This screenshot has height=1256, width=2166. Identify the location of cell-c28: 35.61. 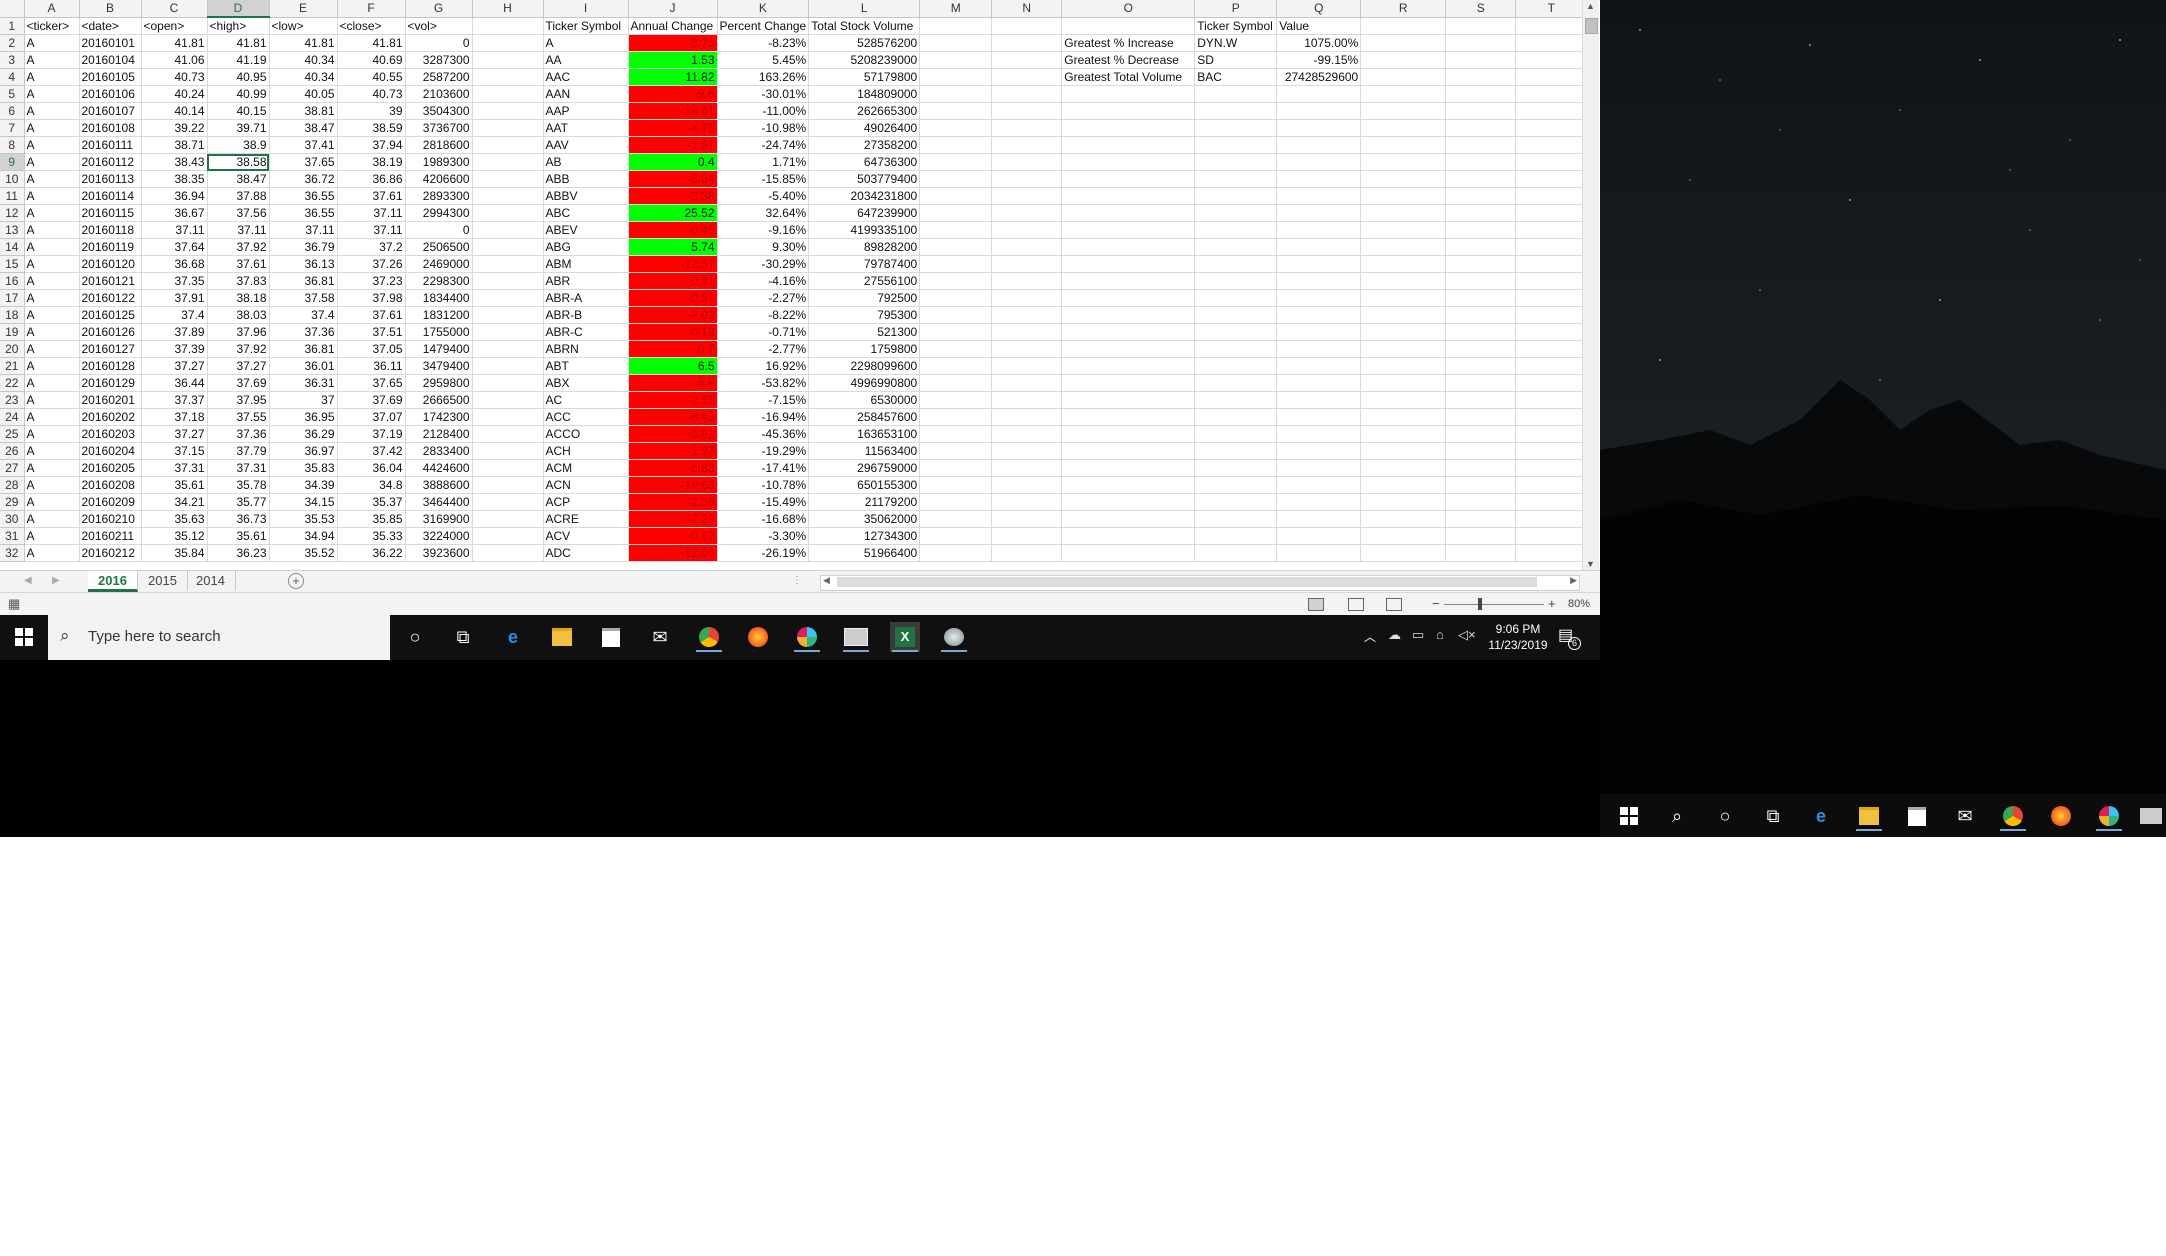
(174, 485).